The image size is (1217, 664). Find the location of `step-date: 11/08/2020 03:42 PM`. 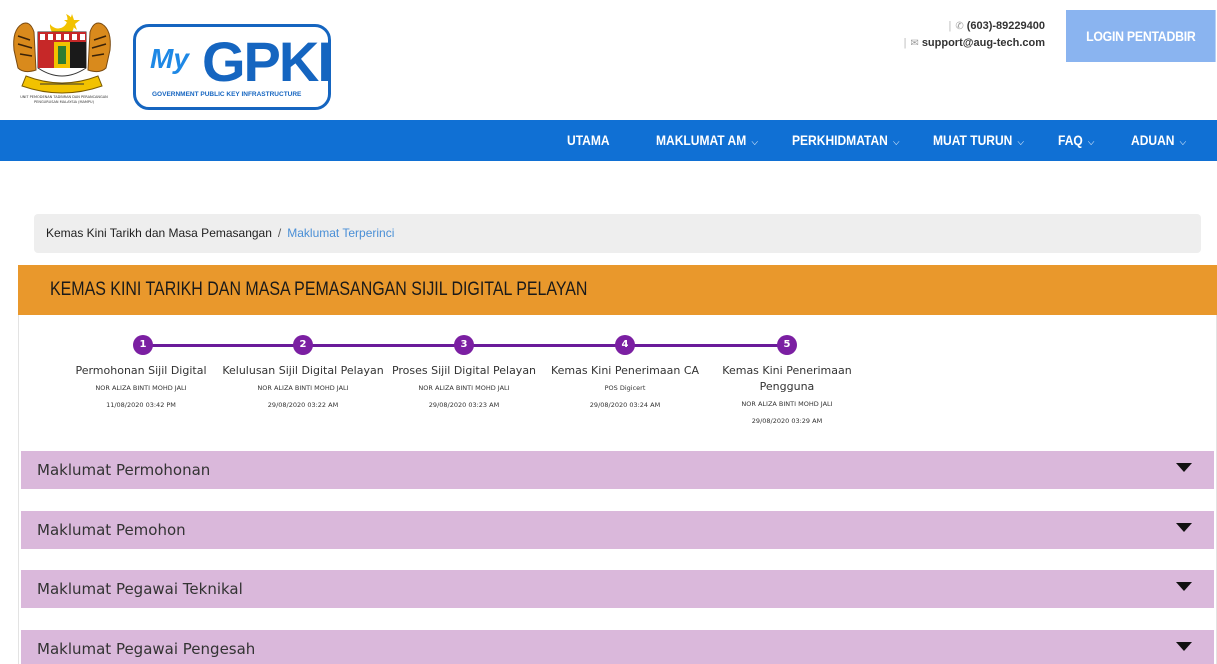

step-date: 11/08/2020 03:42 PM is located at coordinates (141, 405).